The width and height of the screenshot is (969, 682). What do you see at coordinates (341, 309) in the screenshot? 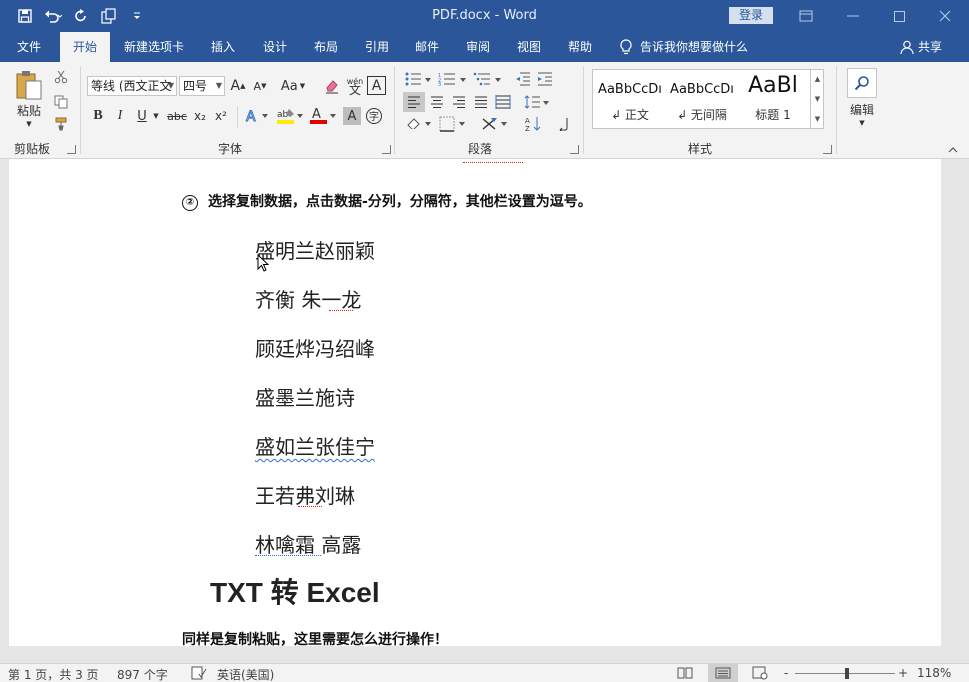
I see `spelling-mark` at bounding box center [341, 309].